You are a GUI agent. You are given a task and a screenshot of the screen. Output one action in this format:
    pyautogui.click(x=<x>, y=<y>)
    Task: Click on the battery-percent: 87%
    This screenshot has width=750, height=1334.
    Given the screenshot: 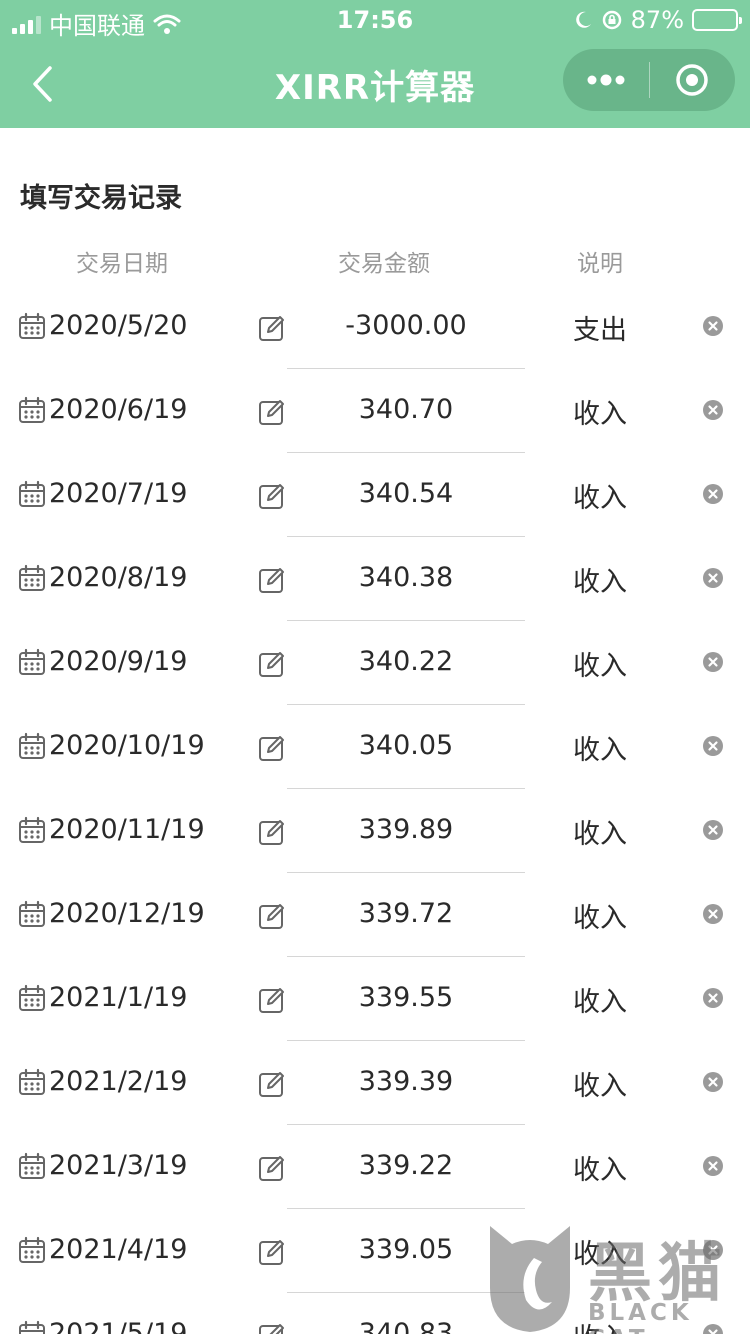 What is the action you would take?
    pyautogui.click(x=657, y=20)
    